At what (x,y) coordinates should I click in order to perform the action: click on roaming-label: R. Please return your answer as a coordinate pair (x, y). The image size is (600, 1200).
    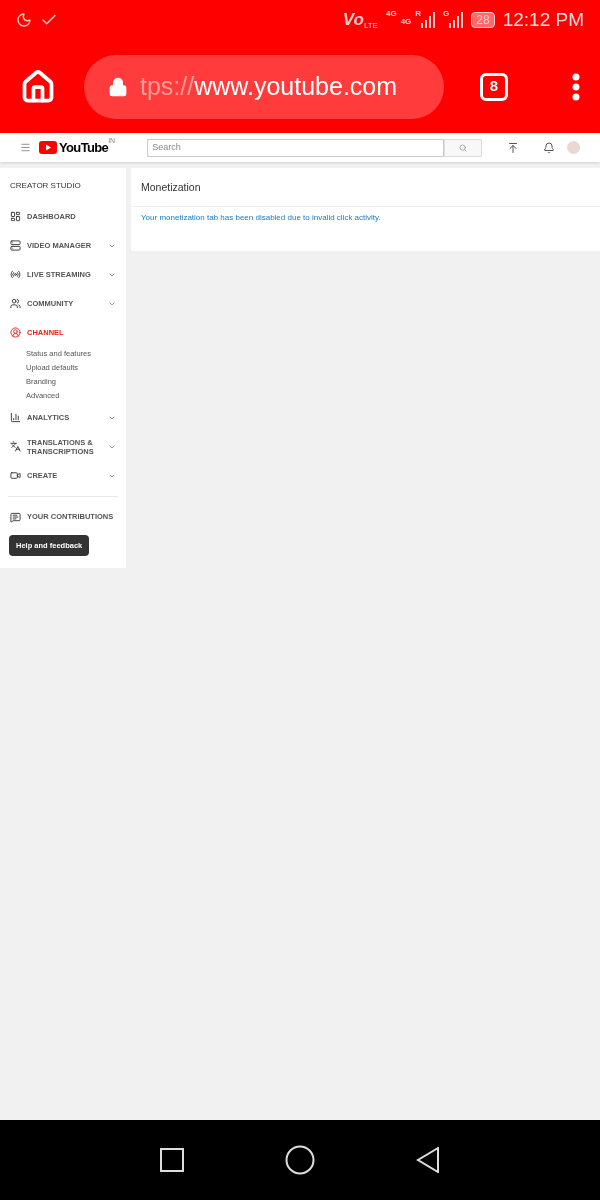
    Looking at the image, I should click on (418, 14).